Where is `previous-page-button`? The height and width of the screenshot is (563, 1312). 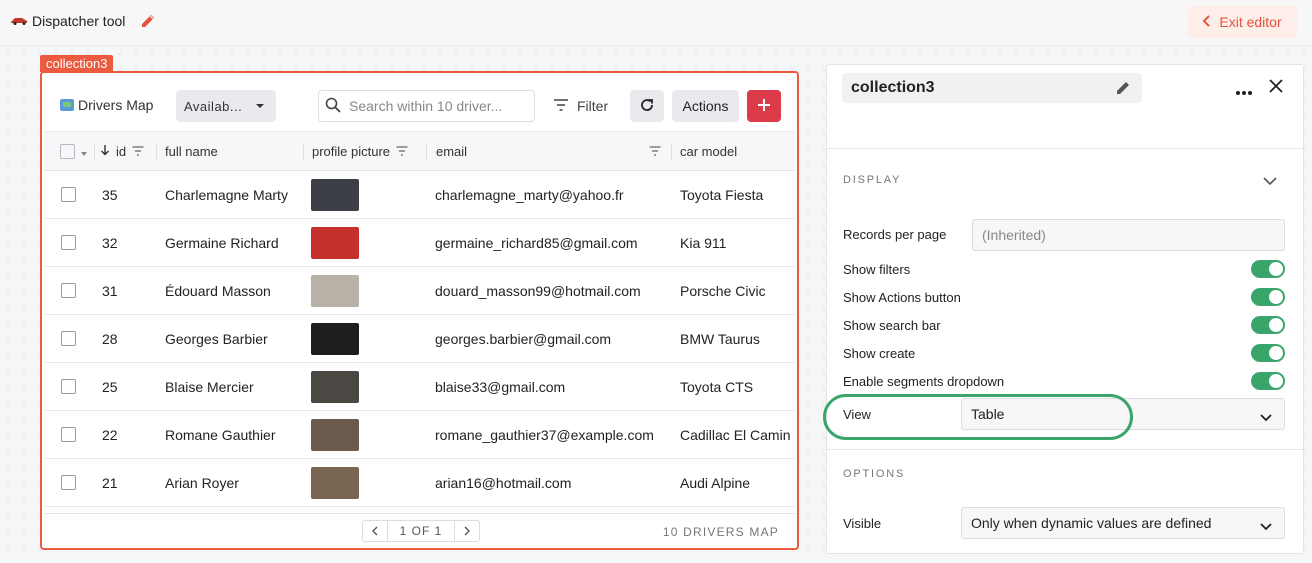 previous-page-button is located at coordinates (375, 531).